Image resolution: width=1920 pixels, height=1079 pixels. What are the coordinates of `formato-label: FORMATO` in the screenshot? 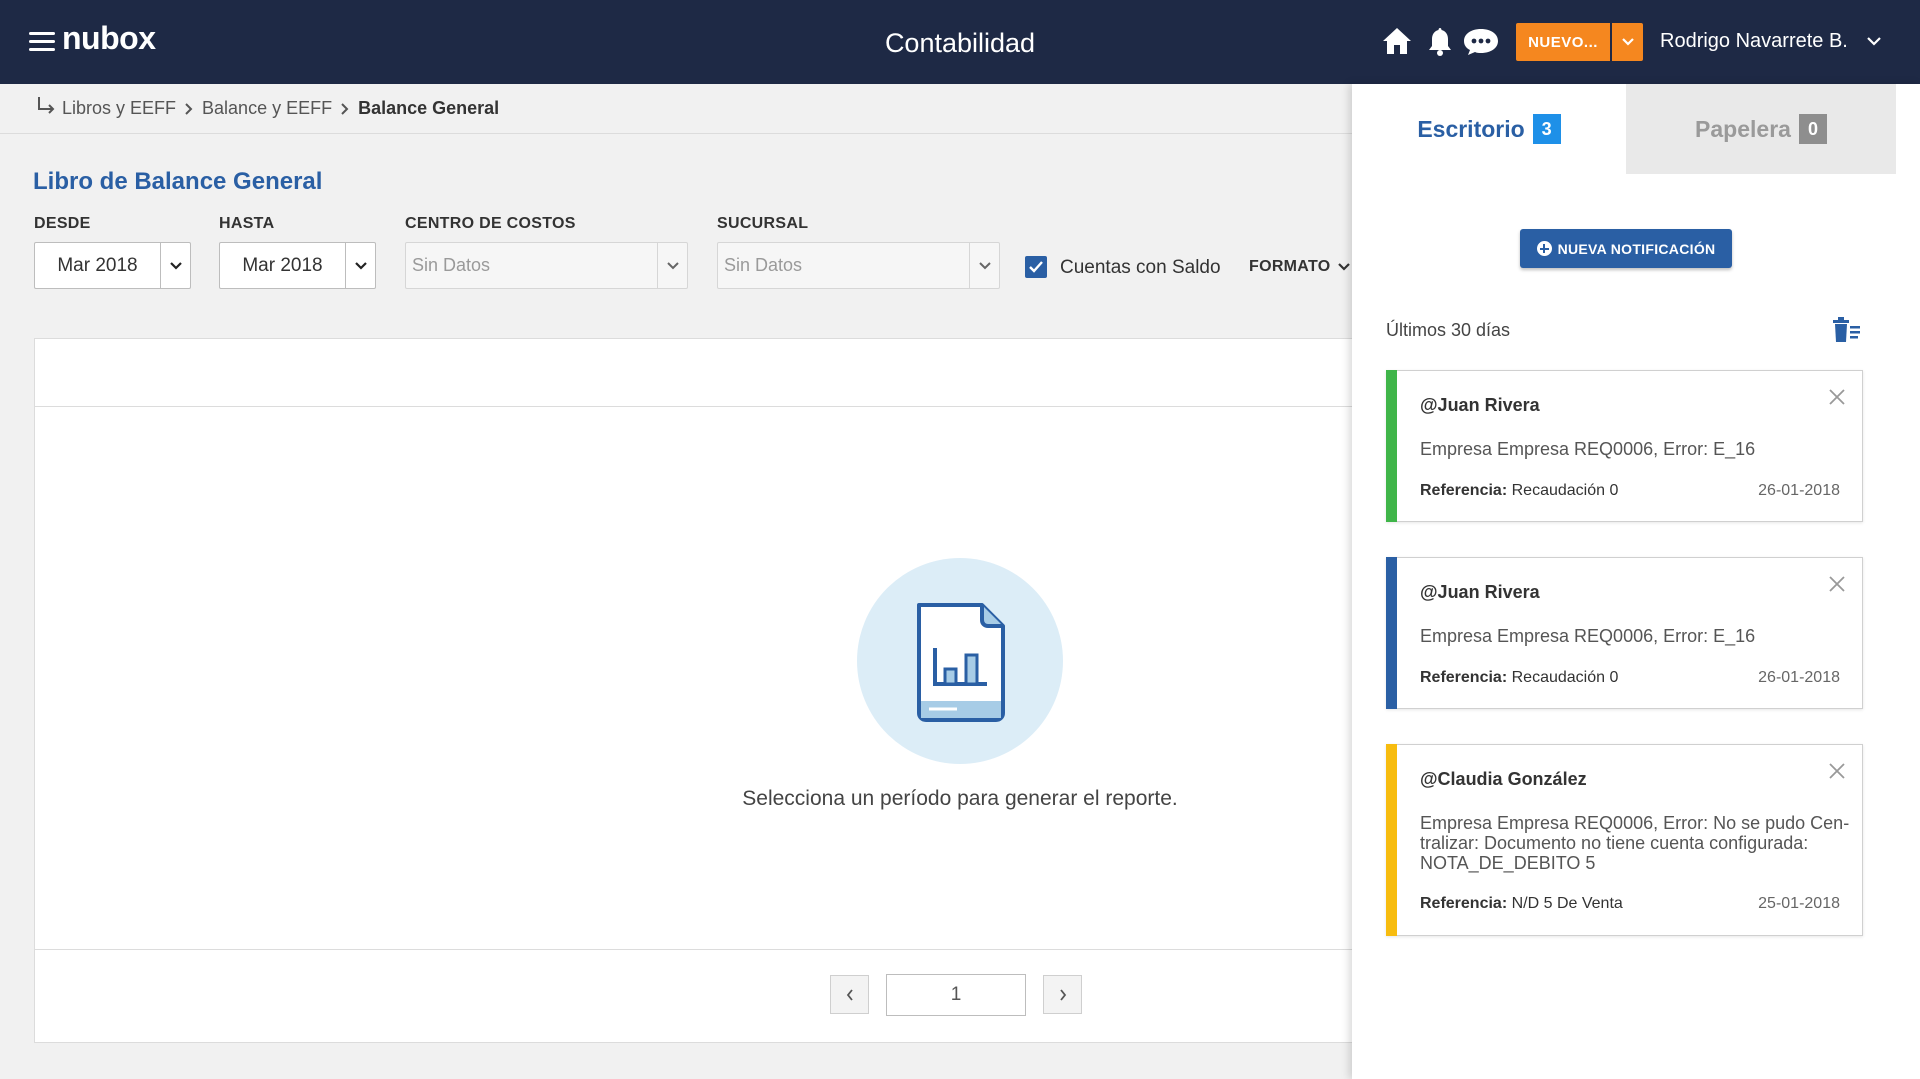 It's located at (1290, 266).